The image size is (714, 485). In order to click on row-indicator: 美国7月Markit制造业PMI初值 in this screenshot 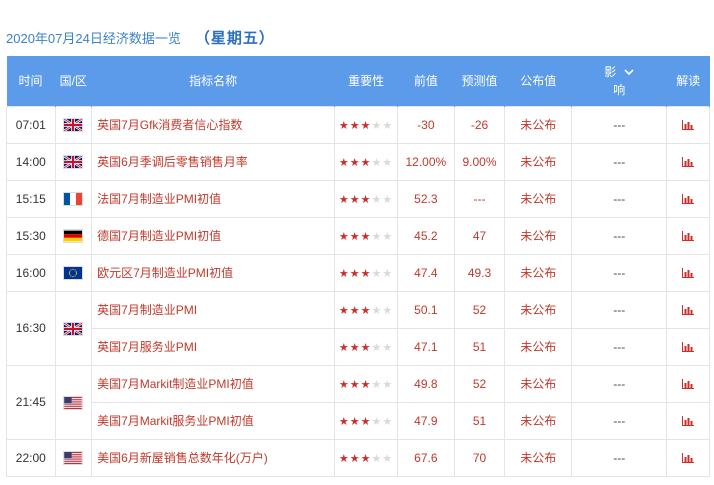, I will do `click(213, 383)`.